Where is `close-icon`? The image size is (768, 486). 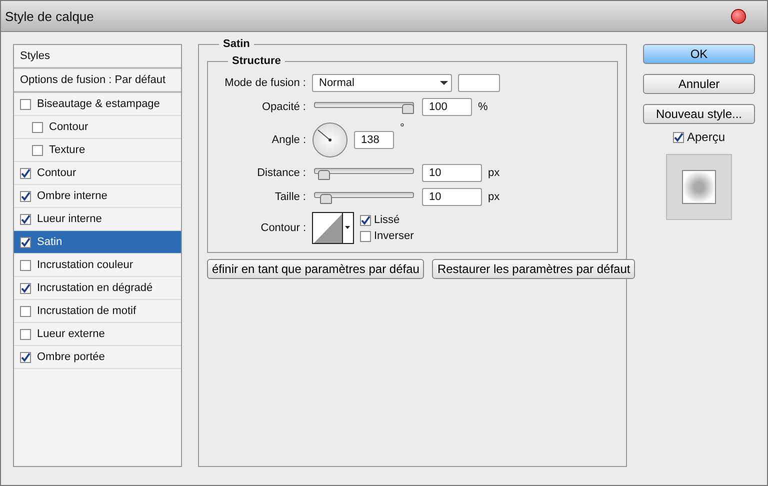
close-icon is located at coordinates (738, 16).